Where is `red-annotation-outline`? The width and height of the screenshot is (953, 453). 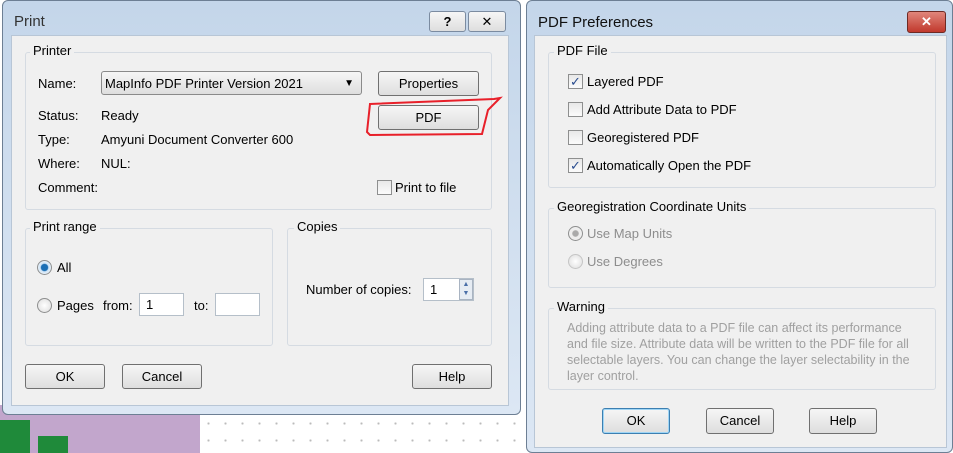 red-annotation-outline is located at coordinates (434, 116).